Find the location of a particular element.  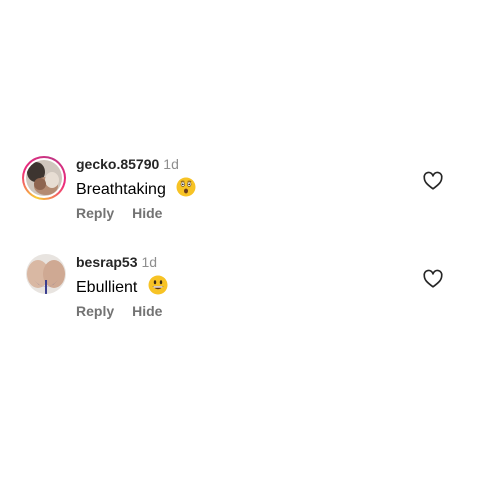

grinning-face-emoji-icon is located at coordinates (158, 285).